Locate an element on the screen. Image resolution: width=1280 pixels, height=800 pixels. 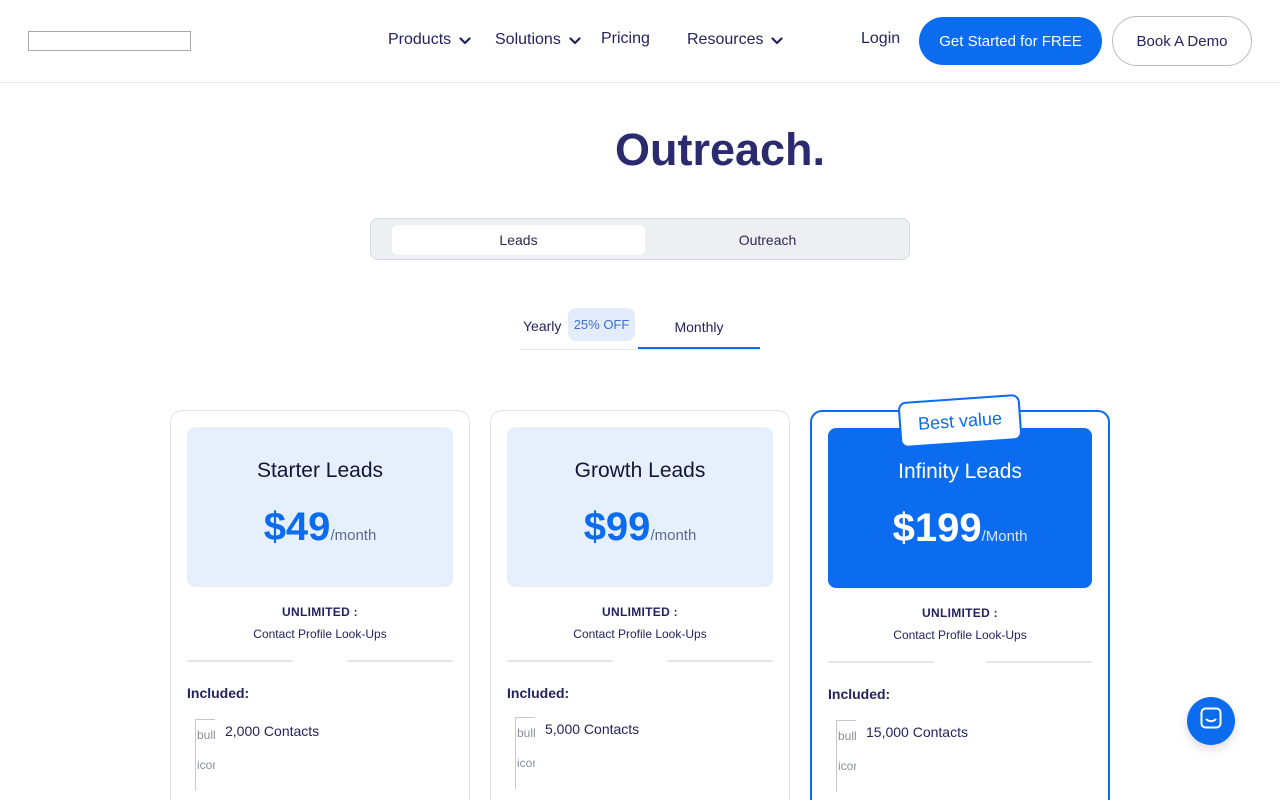
nav-products-label: Products is located at coordinates (420, 39).